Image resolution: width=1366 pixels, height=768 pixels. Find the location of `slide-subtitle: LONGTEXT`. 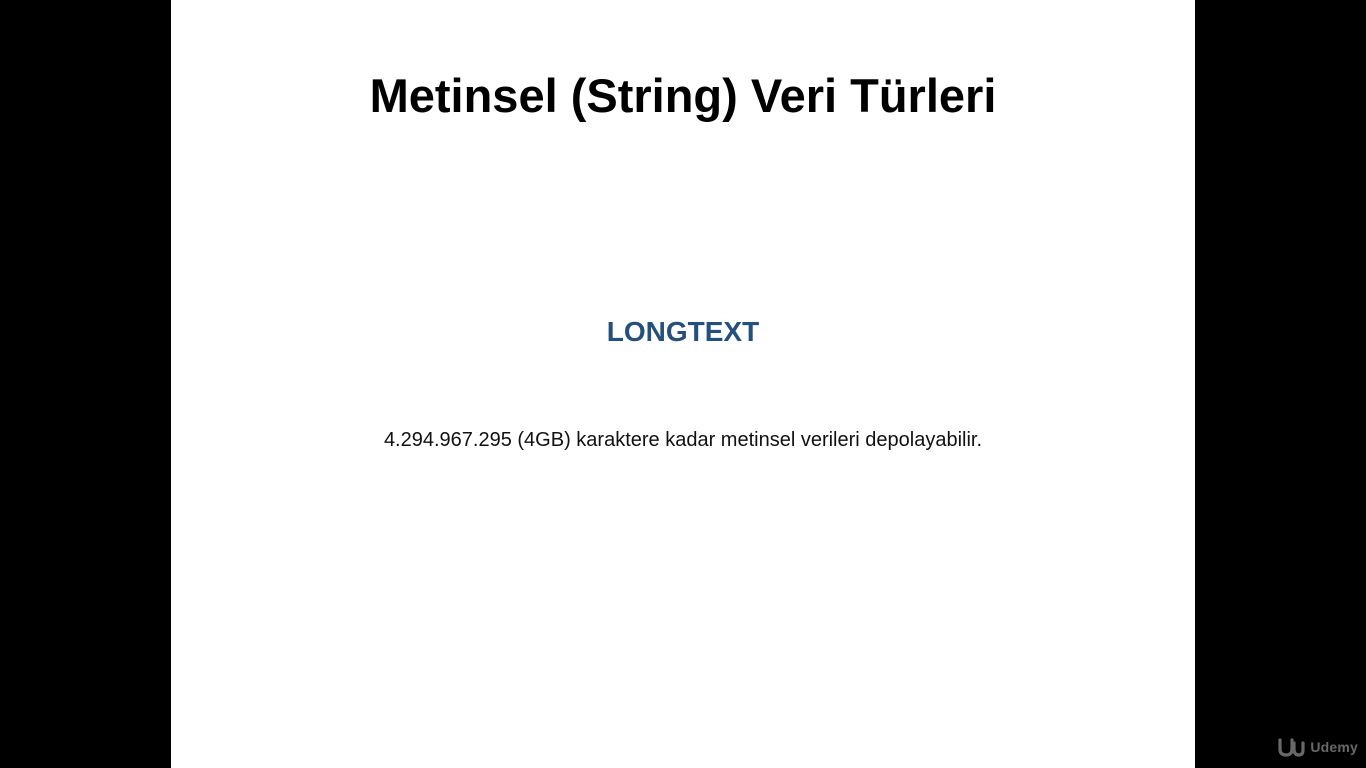

slide-subtitle: LONGTEXT is located at coordinates (683, 331).